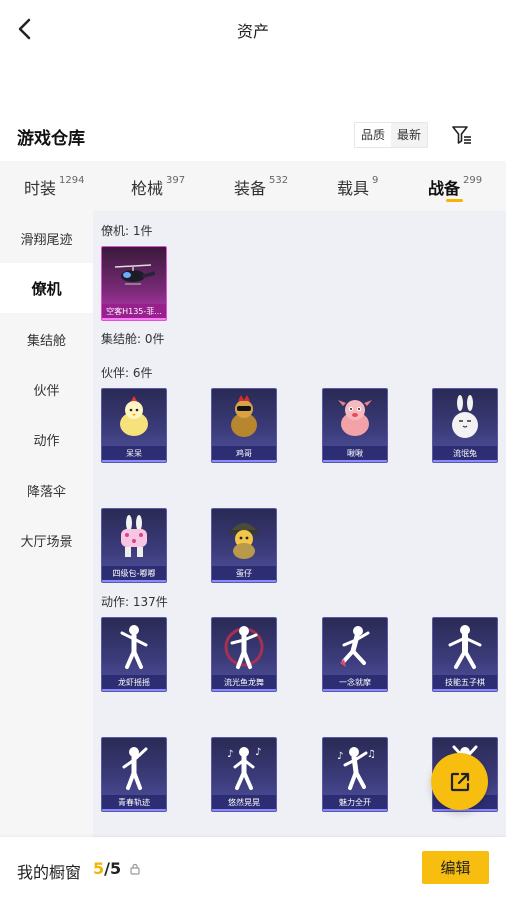 This screenshot has height=897, width=506. What do you see at coordinates (444, 188) in the screenshot?
I see `tab-label: 战备` at bounding box center [444, 188].